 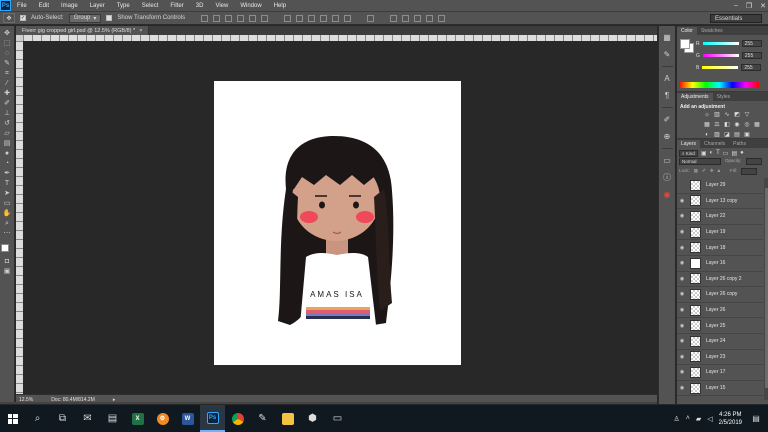 I want to click on menu-layer: Layer, so click(x=97, y=6).